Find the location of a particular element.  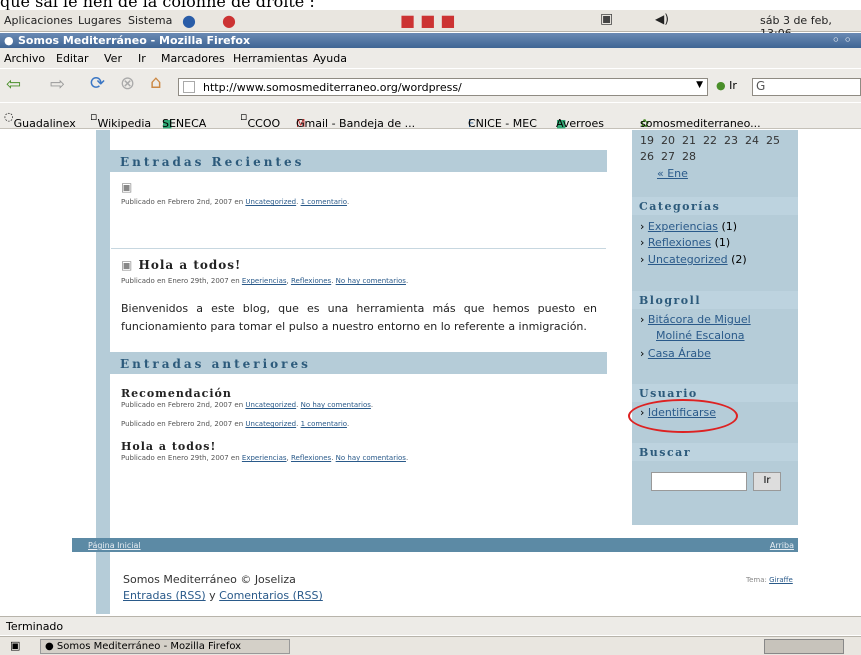

user-heading: Usuario is located at coordinates (715, 393).